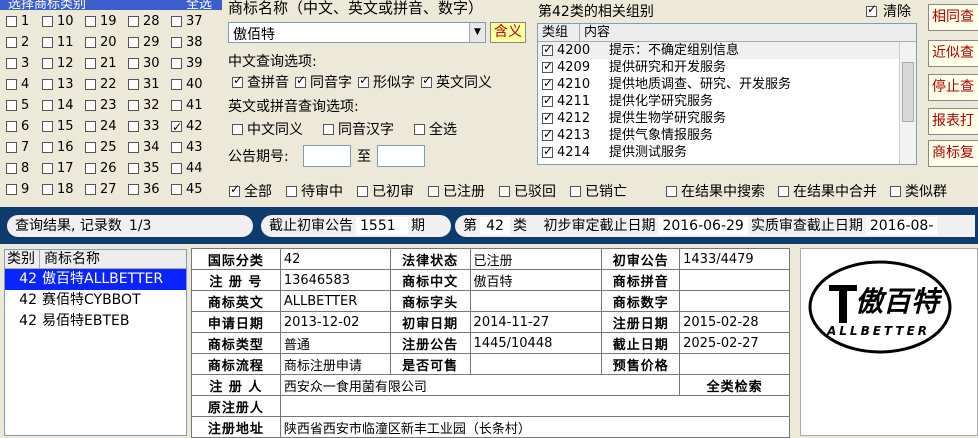  I want to click on class-checkbox-2: 2, so click(17, 42).